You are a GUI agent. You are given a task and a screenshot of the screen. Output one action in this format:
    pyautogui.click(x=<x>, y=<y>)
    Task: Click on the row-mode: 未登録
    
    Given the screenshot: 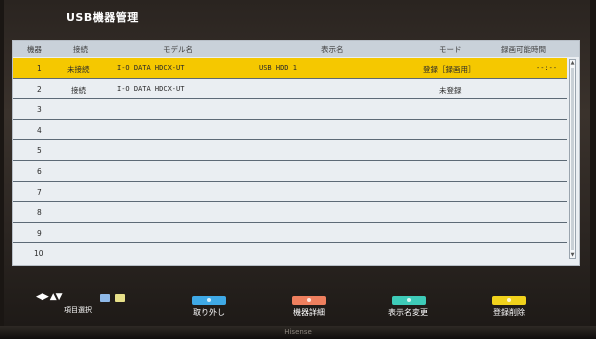 What is the action you would take?
    pyautogui.click(x=450, y=90)
    